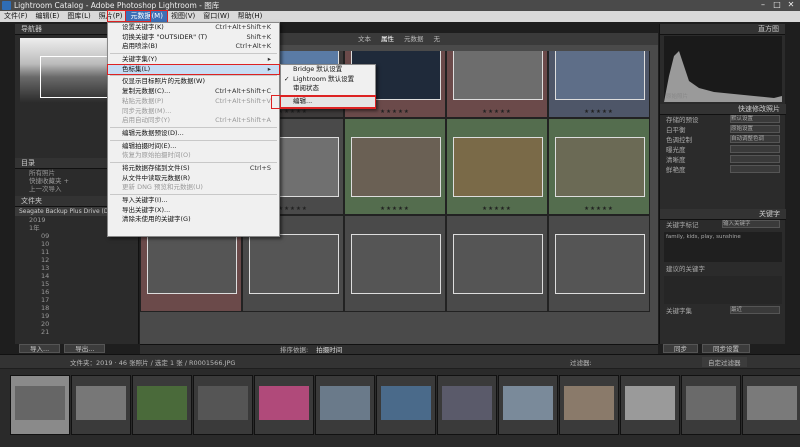 This screenshot has height=447, width=800. What do you see at coordinates (763, 5) in the screenshot?
I see `minimize-button: –` at bounding box center [763, 5].